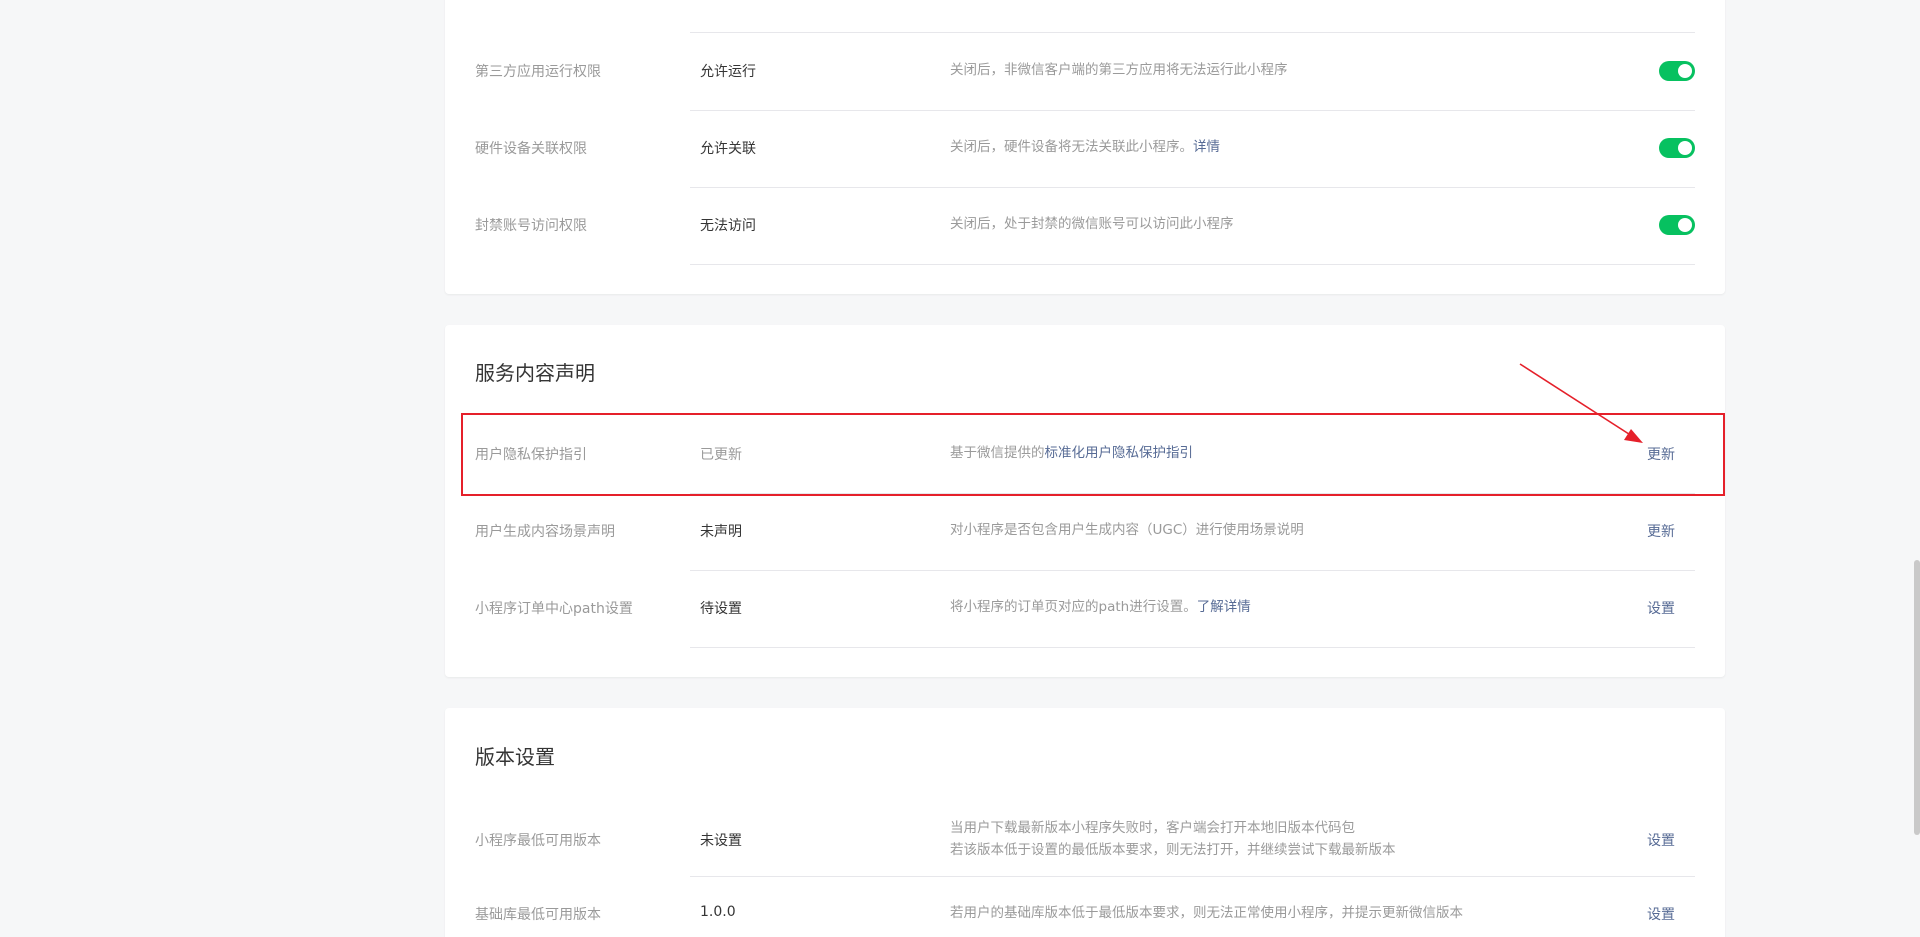 This screenshot has width=1920, height=937. I want to click on min-version-settings-button: 设置, so click(1661, 840).